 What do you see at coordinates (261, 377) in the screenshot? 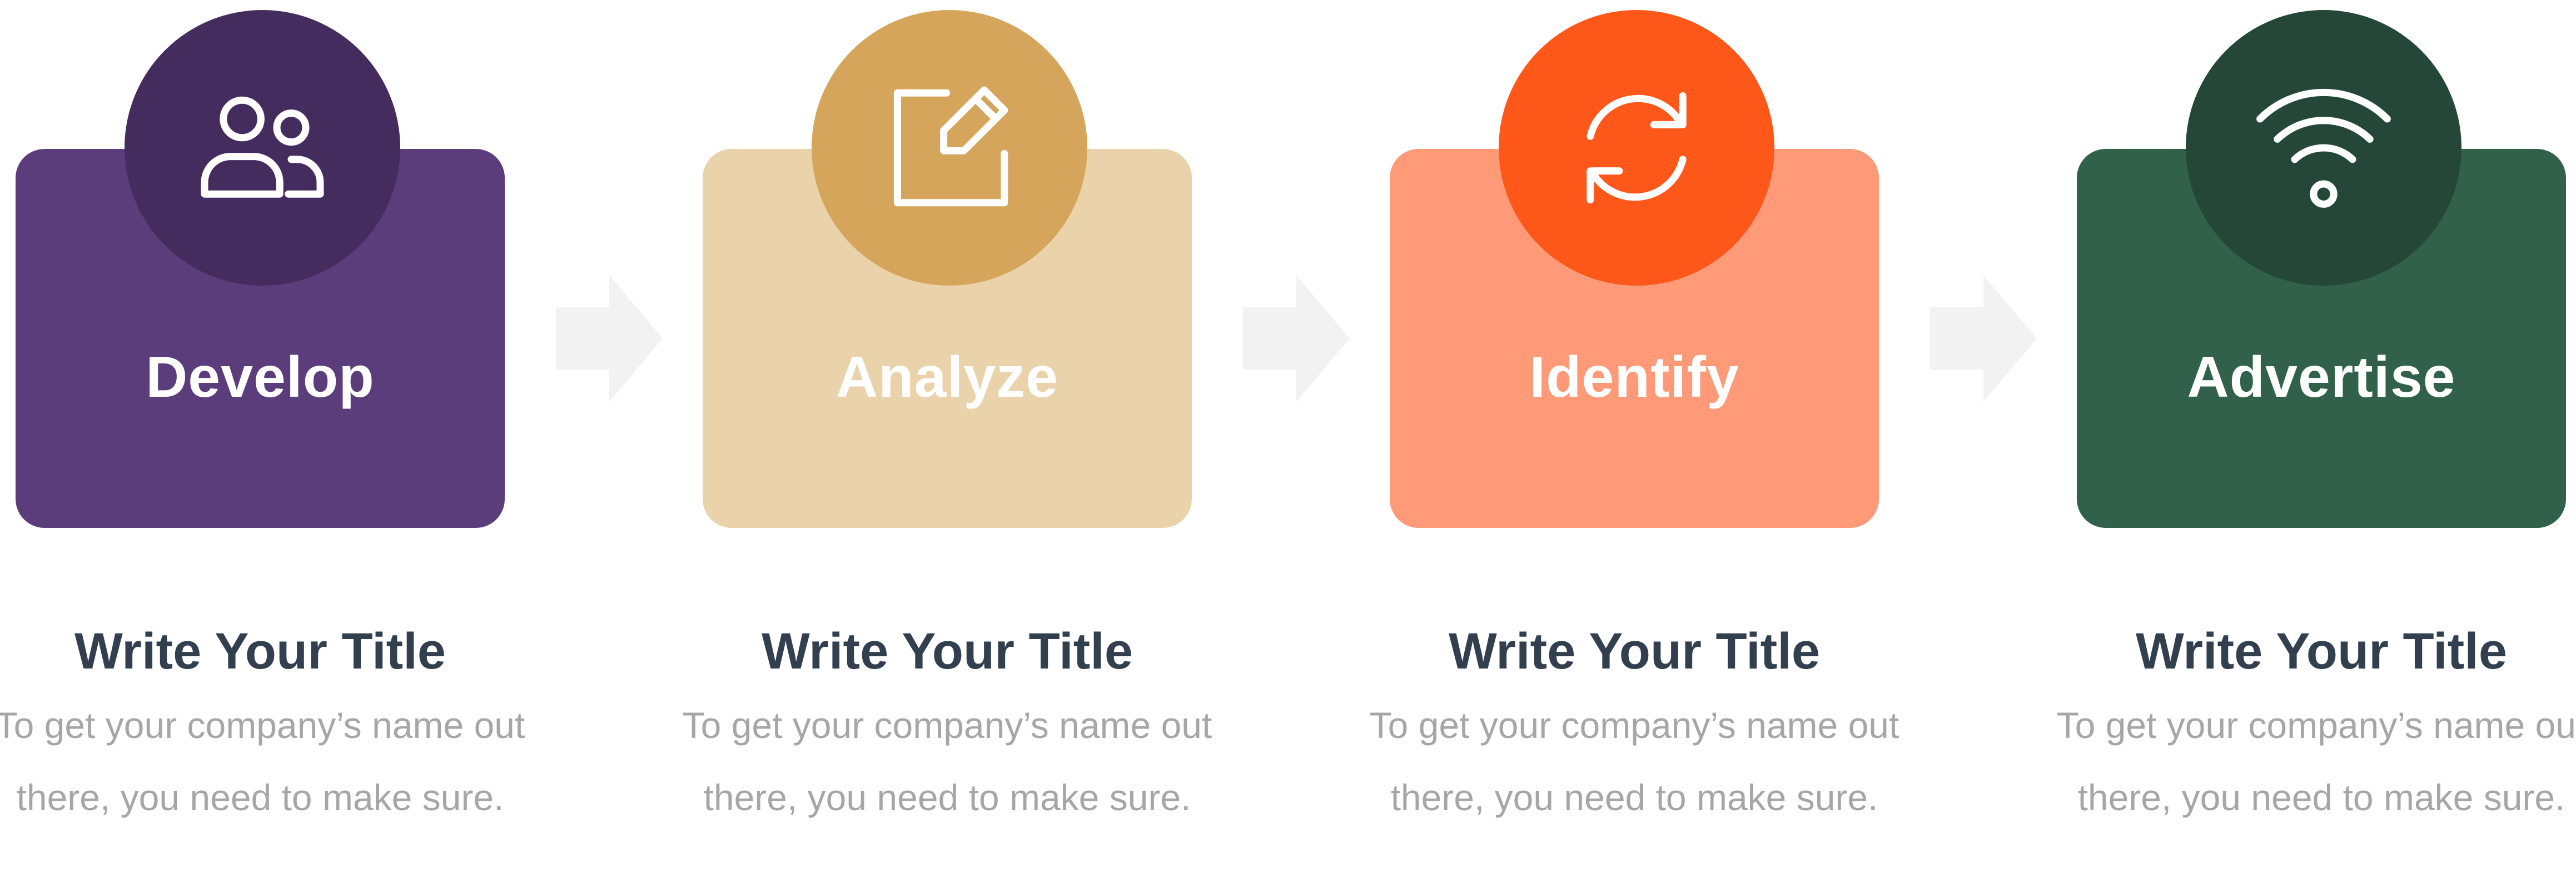
I see `step-label: Develop` at bounding box center [261, 377].